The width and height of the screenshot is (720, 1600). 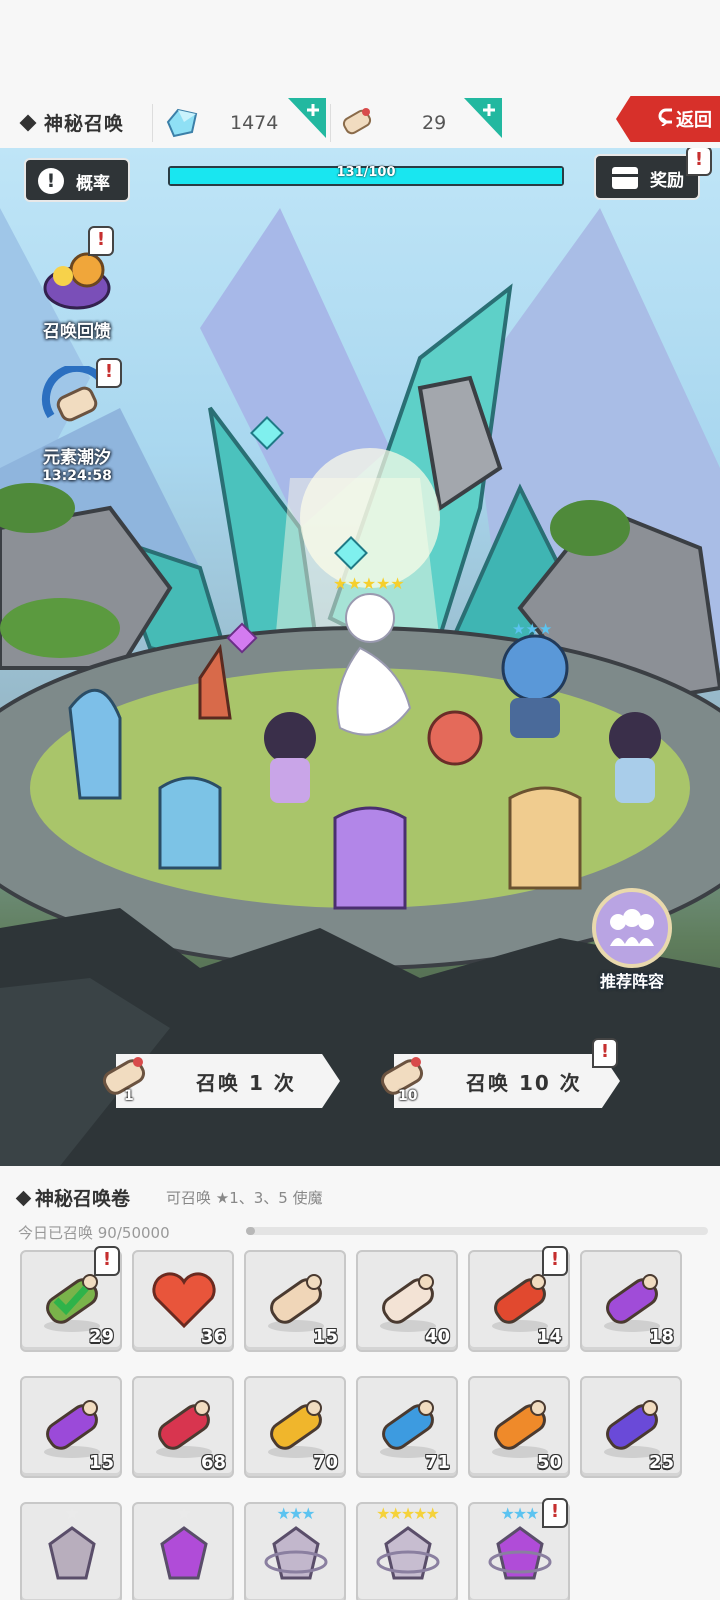 What do you see at coordinates (71, 1299) in the screenshot?
I see `scroll-item-check-scroll: 29!` at bounding box center [71, 1299].